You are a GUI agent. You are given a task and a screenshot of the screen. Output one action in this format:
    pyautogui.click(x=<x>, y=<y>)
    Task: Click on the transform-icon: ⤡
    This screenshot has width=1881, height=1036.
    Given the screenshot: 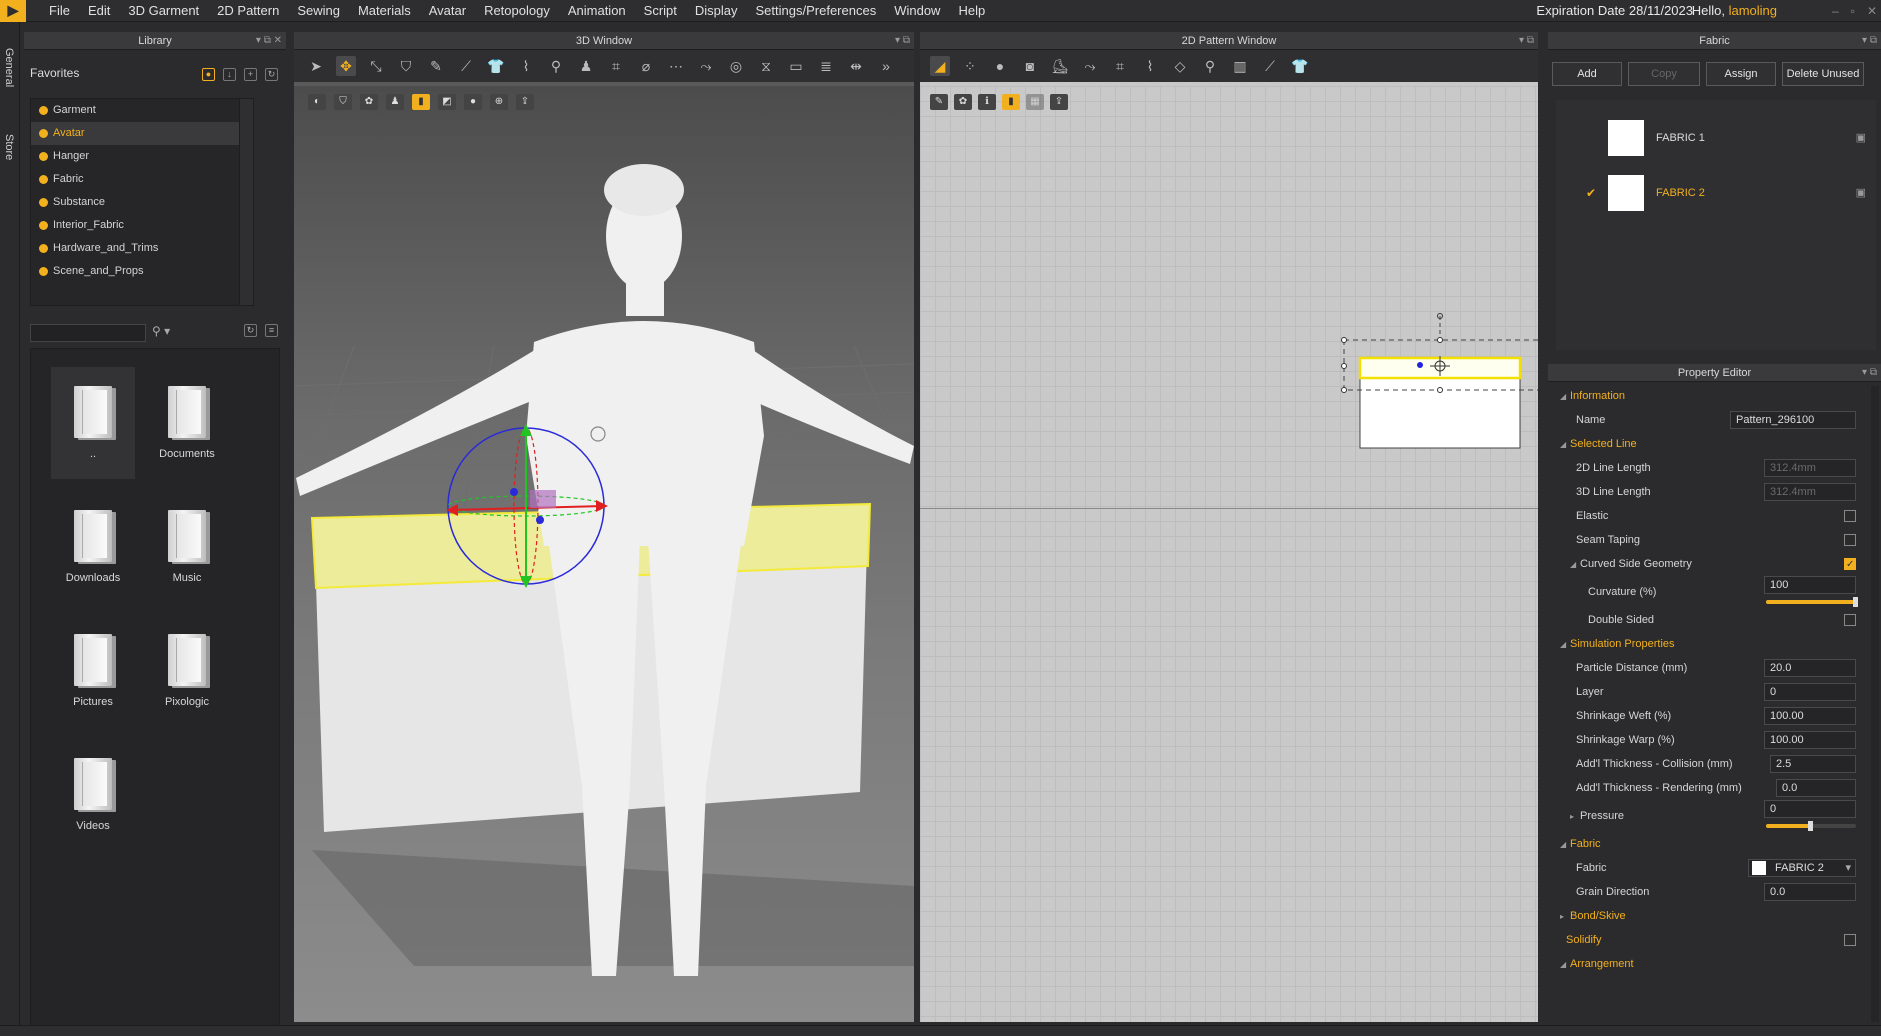 What is the action you would take?
    pyautogui.click(x=376, y=66)
    